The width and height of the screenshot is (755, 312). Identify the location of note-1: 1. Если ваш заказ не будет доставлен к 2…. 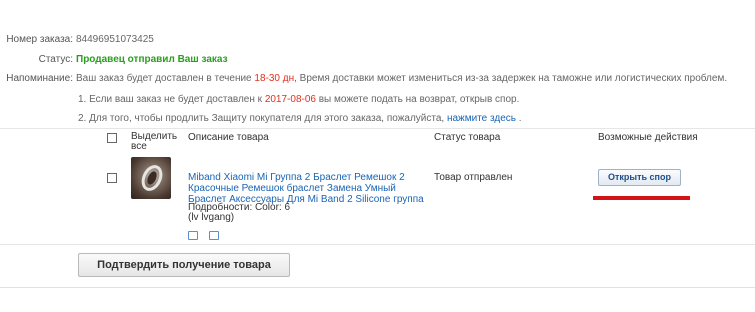
(299, 99).